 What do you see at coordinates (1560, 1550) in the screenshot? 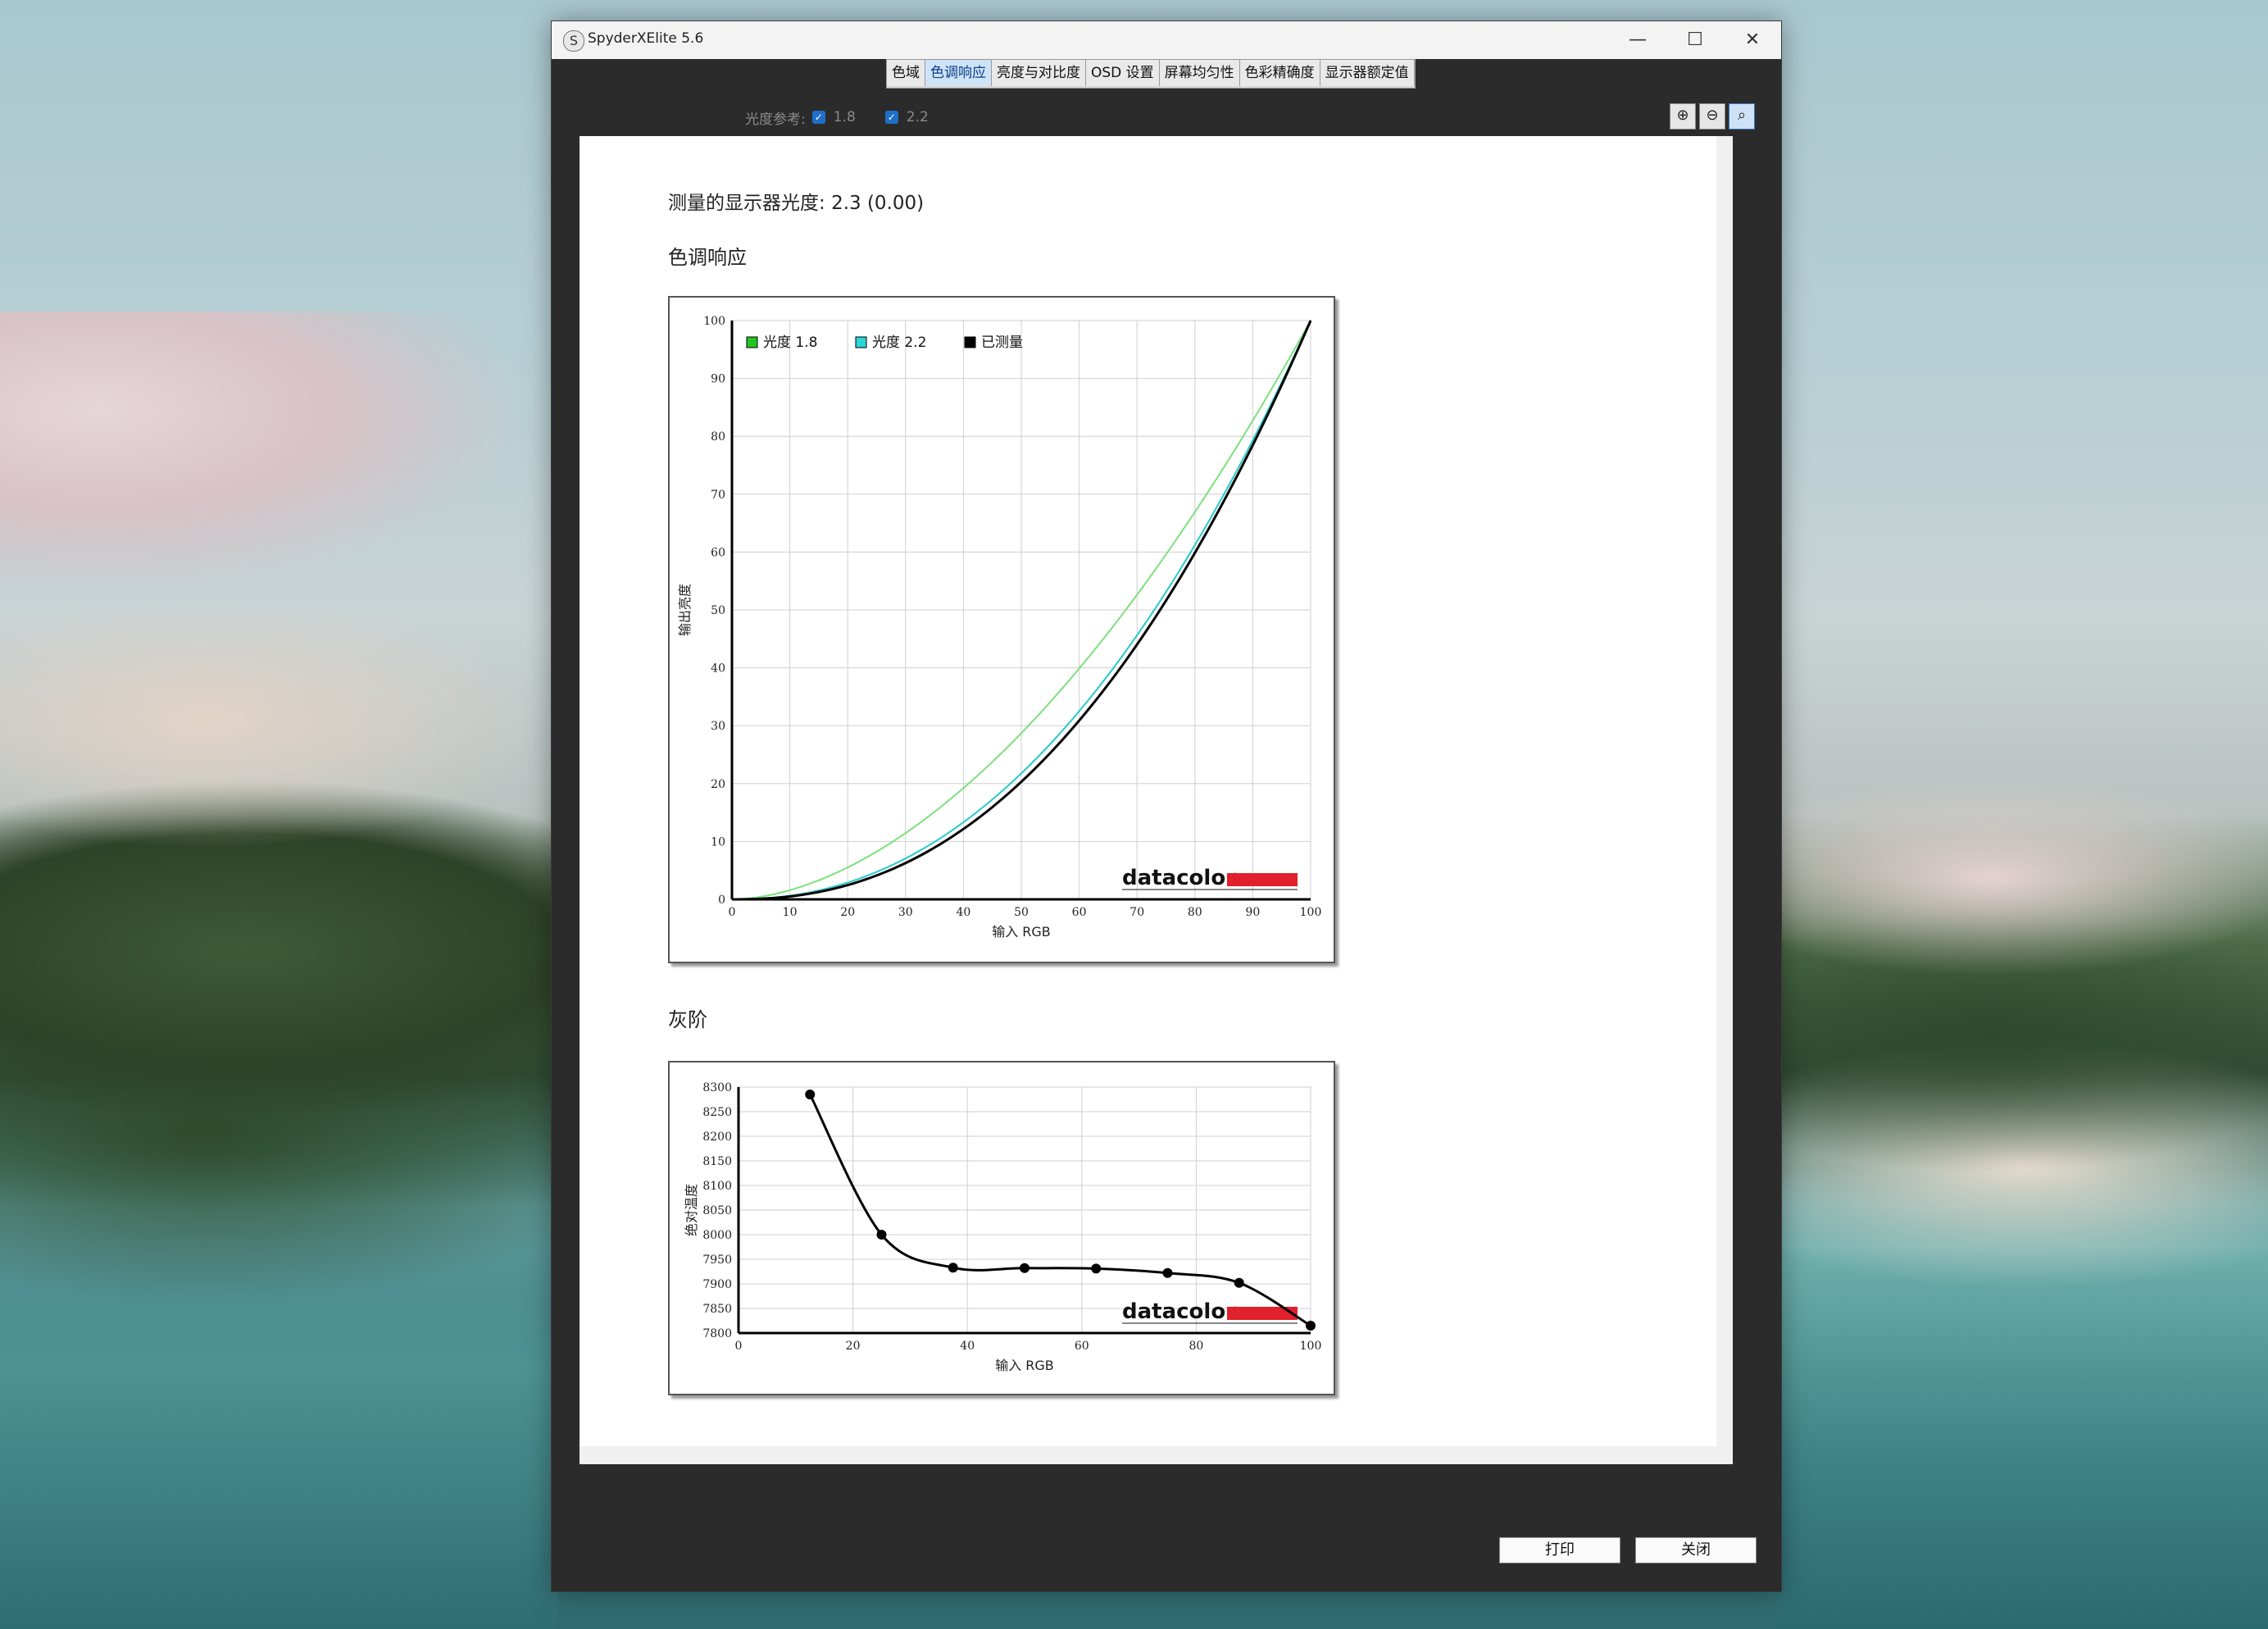
I see `print-button: 打印` at bounding box center [1560, 1550].